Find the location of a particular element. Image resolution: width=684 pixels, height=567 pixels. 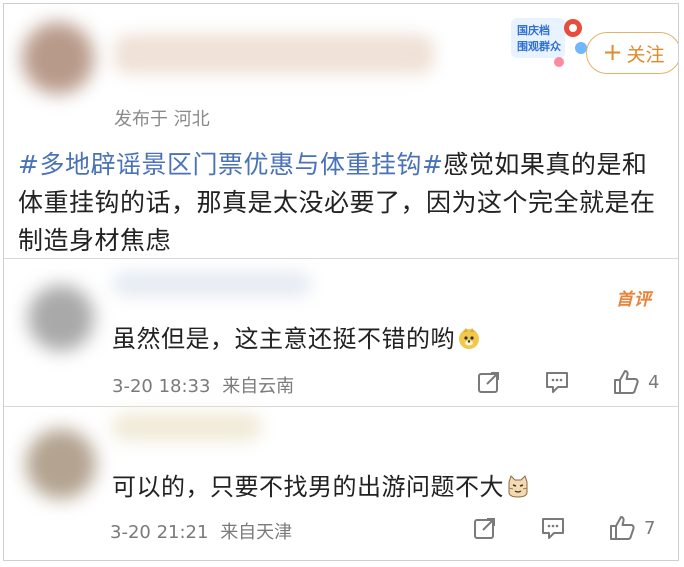

author-name-blurred is located at coordinates (274, 54).